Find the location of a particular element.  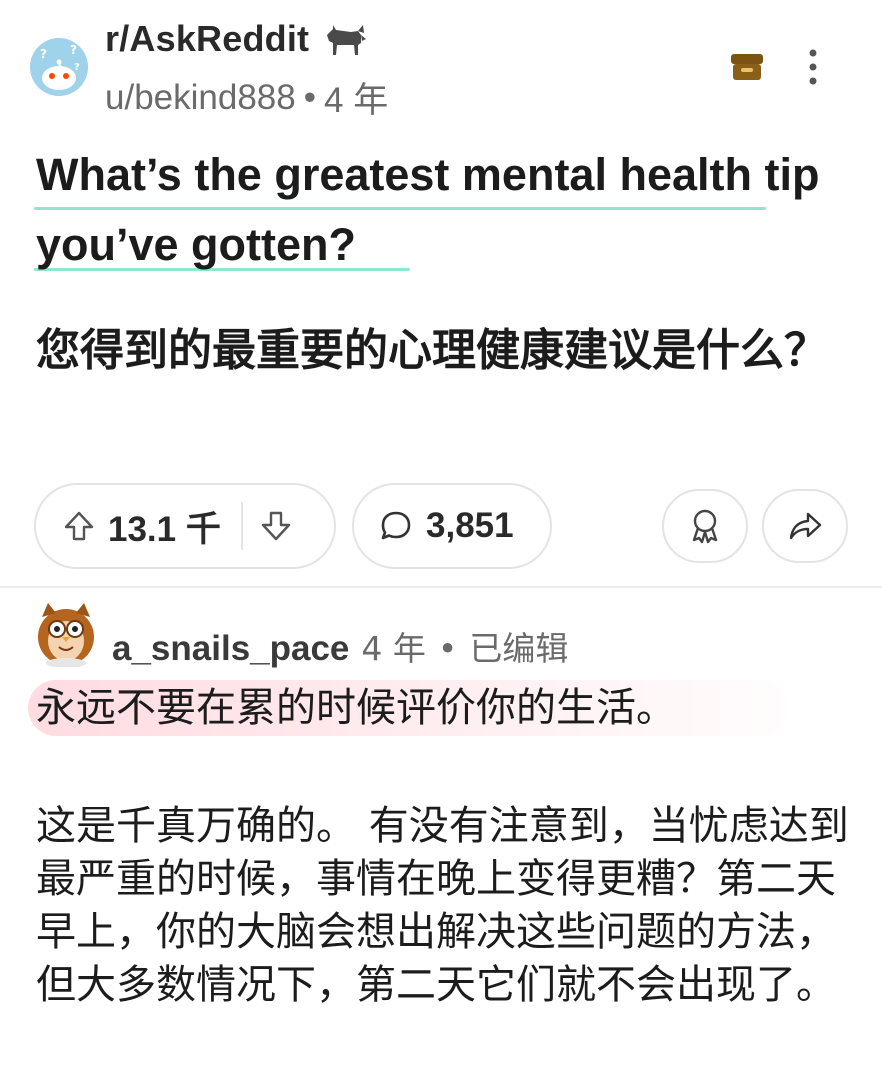

upvote-arrow-icon is located at coordinates (79, 526).